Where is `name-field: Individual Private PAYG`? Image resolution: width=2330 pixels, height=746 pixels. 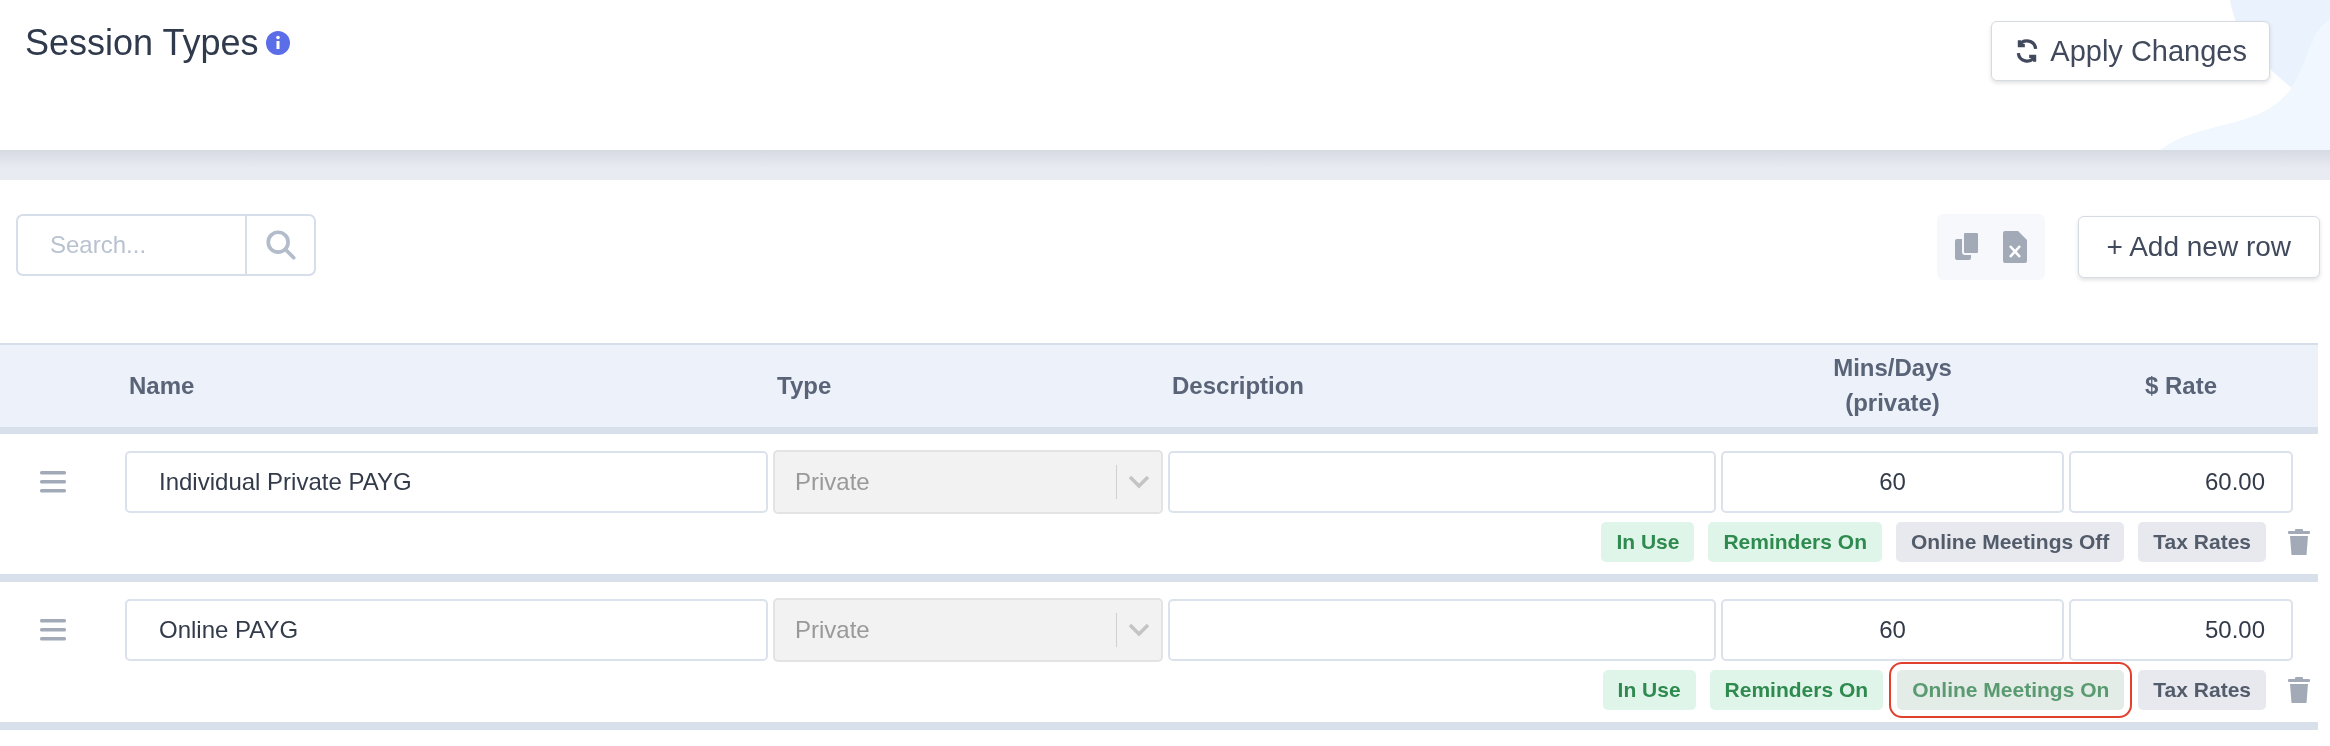
name-field: Individual Private PAYG is located at coordinates (446, 482).